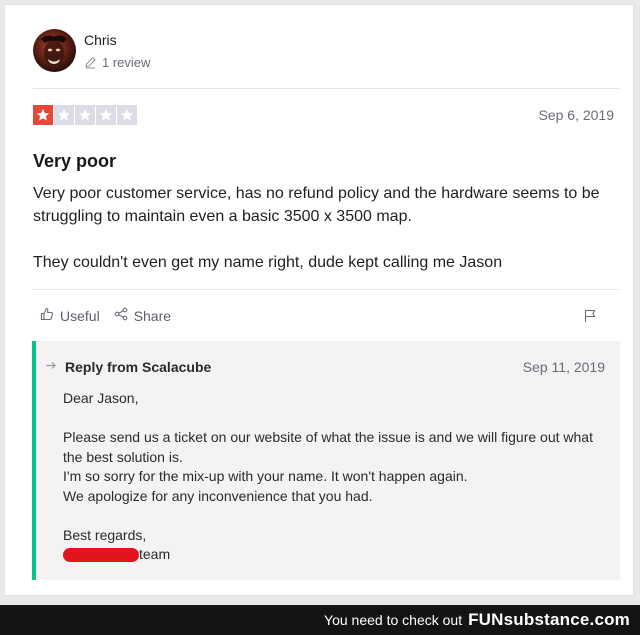 The image size is (640, 635). I want to click on pencil-icon, so click(90, 62).